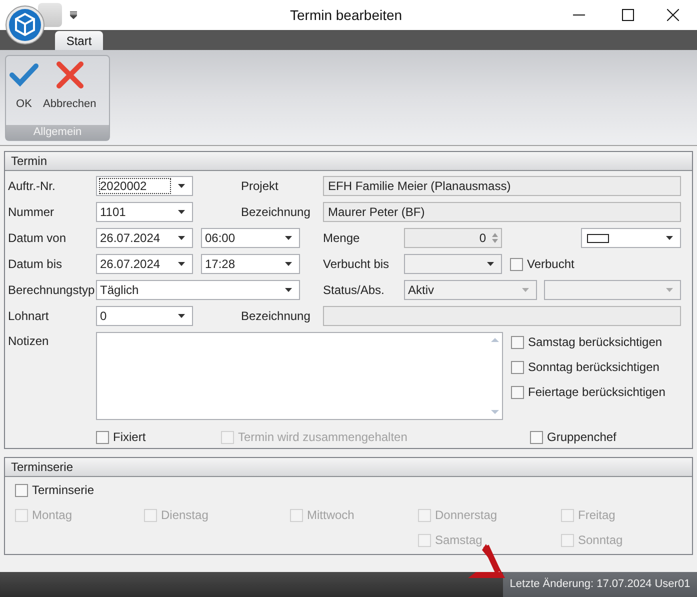 The width and height of the screenshot is (697, 597). Describe the element at coordinates (184, 515) in the screenshot. I see `checkbox-label: Dienstag` at that location.